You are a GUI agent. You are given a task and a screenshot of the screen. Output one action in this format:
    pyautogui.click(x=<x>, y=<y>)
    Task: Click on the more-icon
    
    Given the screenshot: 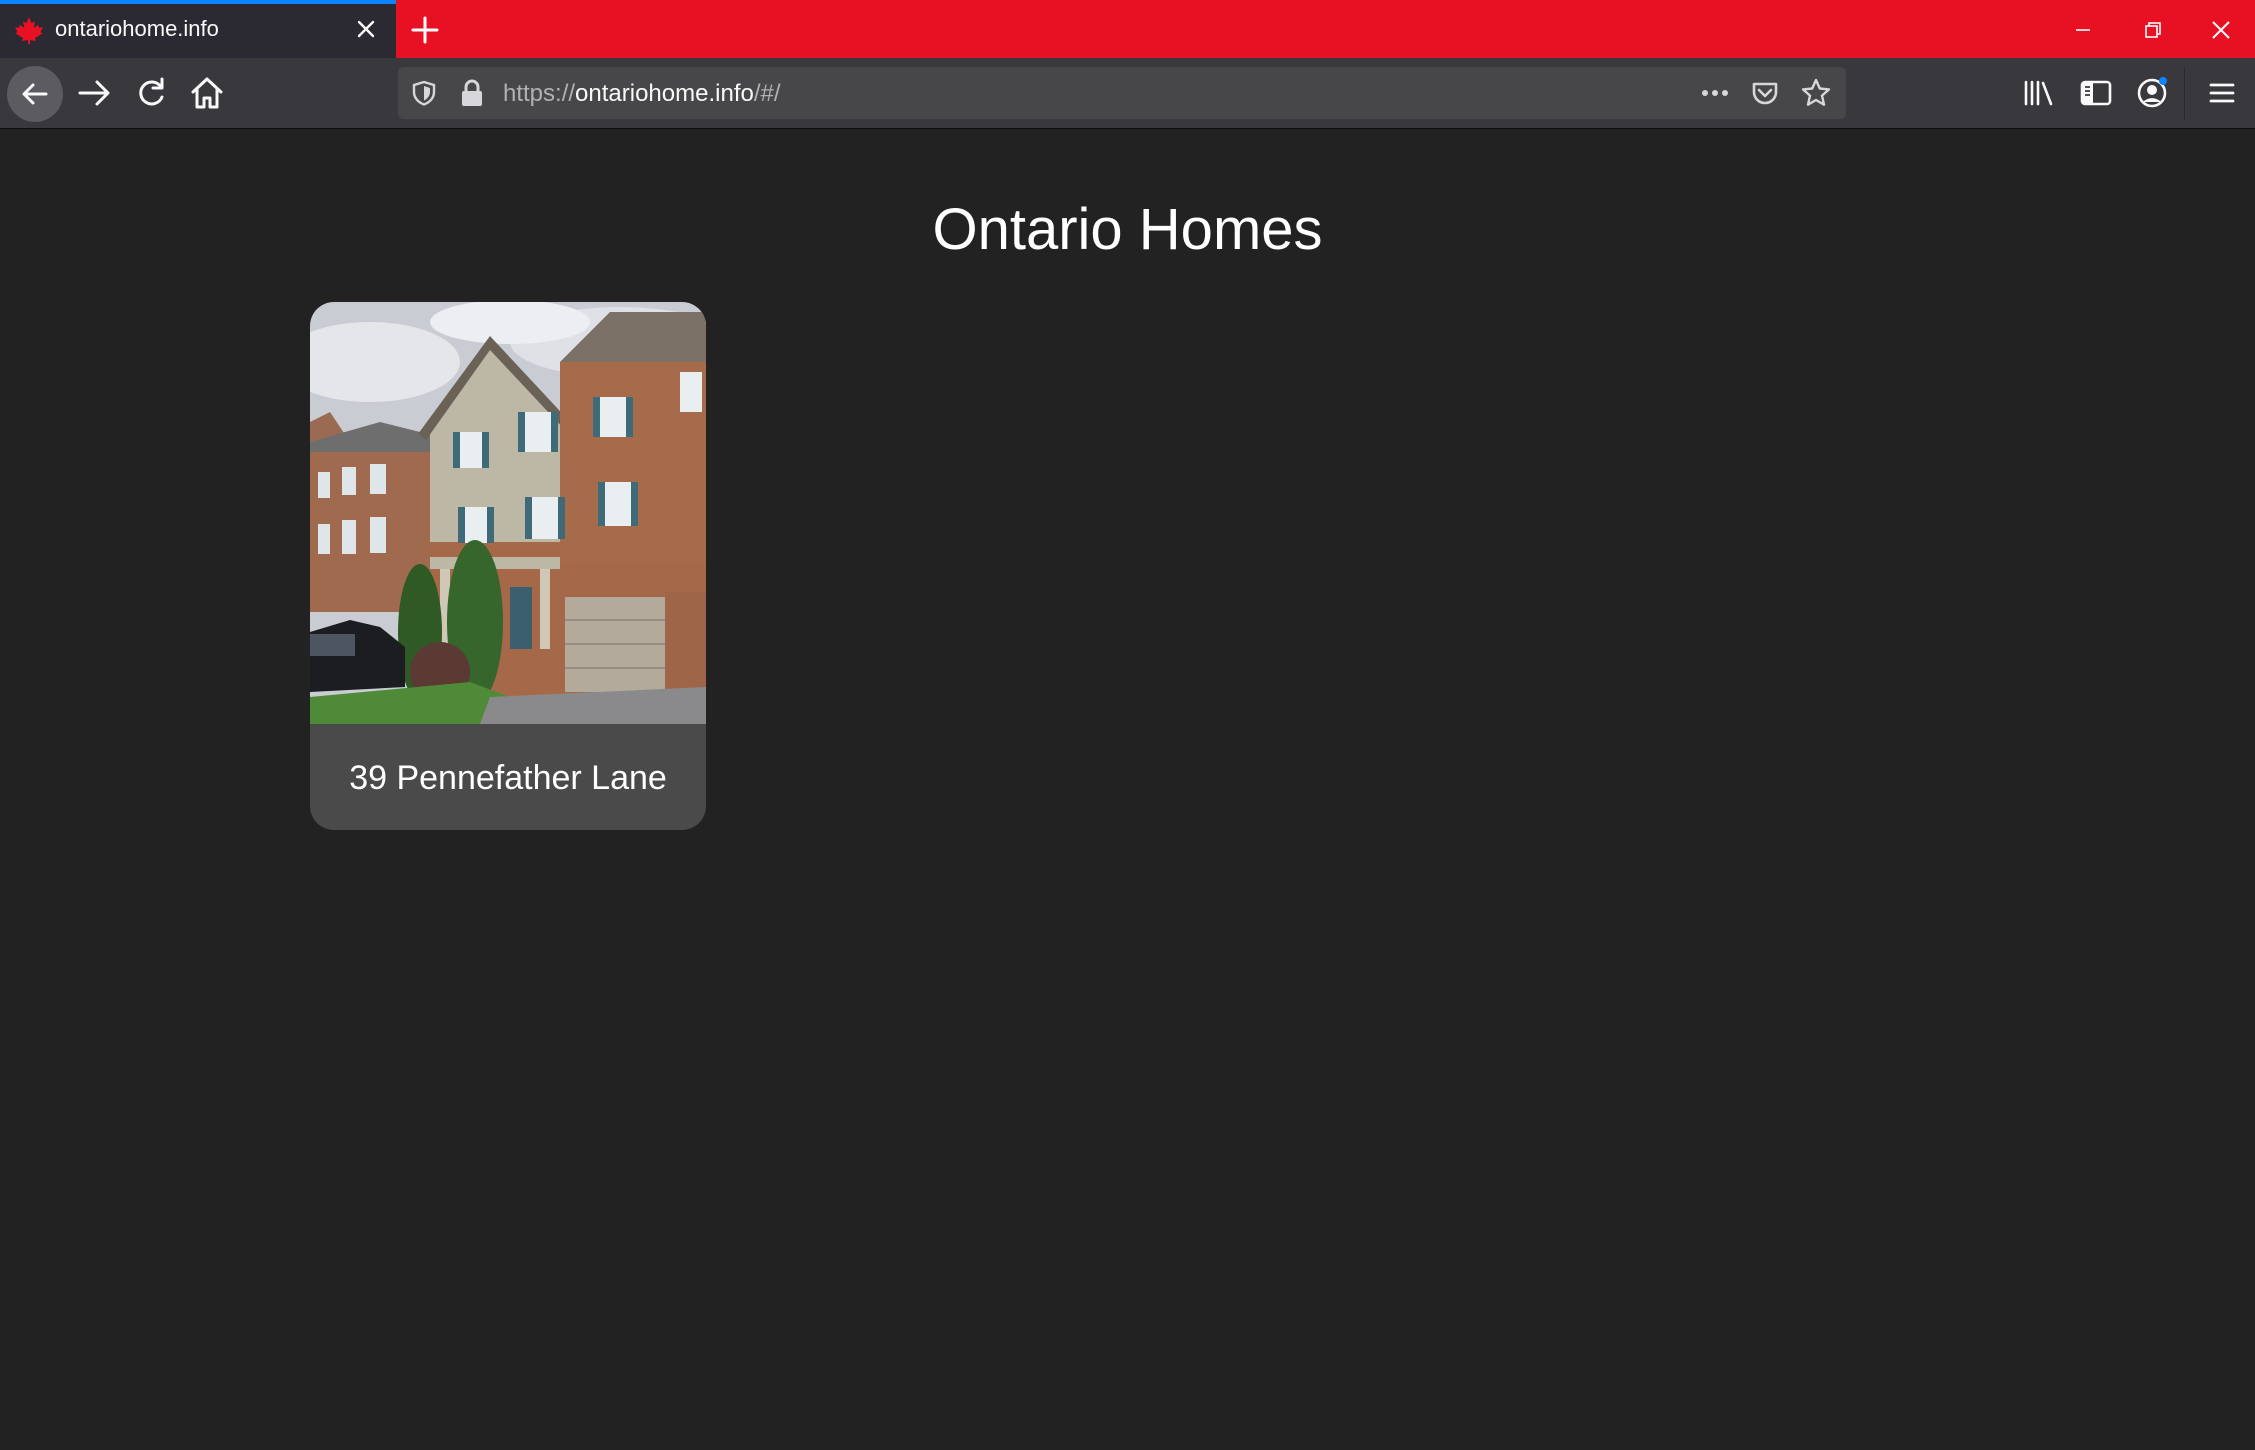 What is the action you would take?
    pyautogui.click(x=1715, y=93)
    